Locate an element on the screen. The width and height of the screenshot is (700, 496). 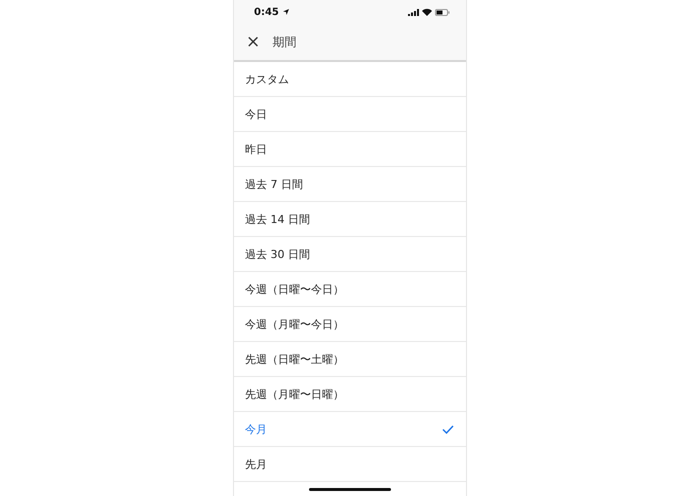
wifi-icon is located at coordinates (427, 12).